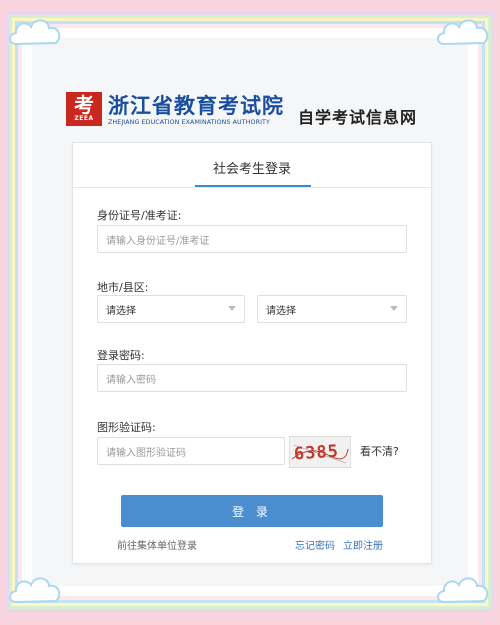 The width and height of the screenshot is (500, 625). What do you see at coordinates (126, 427) in the screenshot?
I see `captcha-label: 图形验证码:` at bounding box center [126, 427].